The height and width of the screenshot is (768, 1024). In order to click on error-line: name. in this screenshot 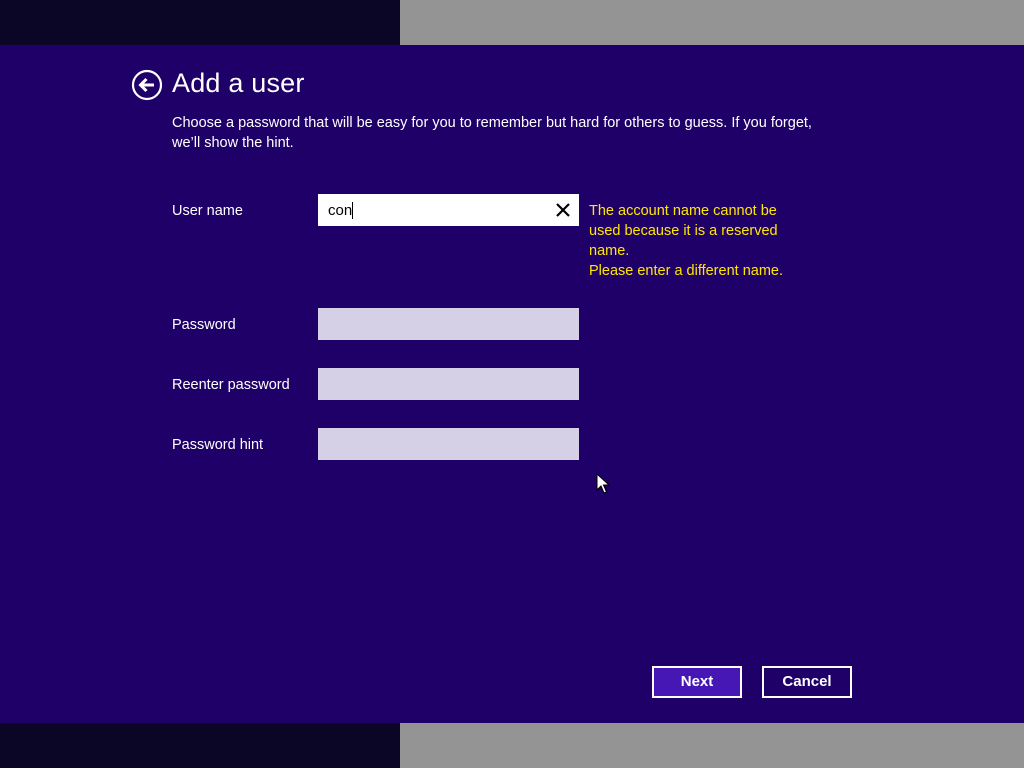, I will do `click(609, 251)`.